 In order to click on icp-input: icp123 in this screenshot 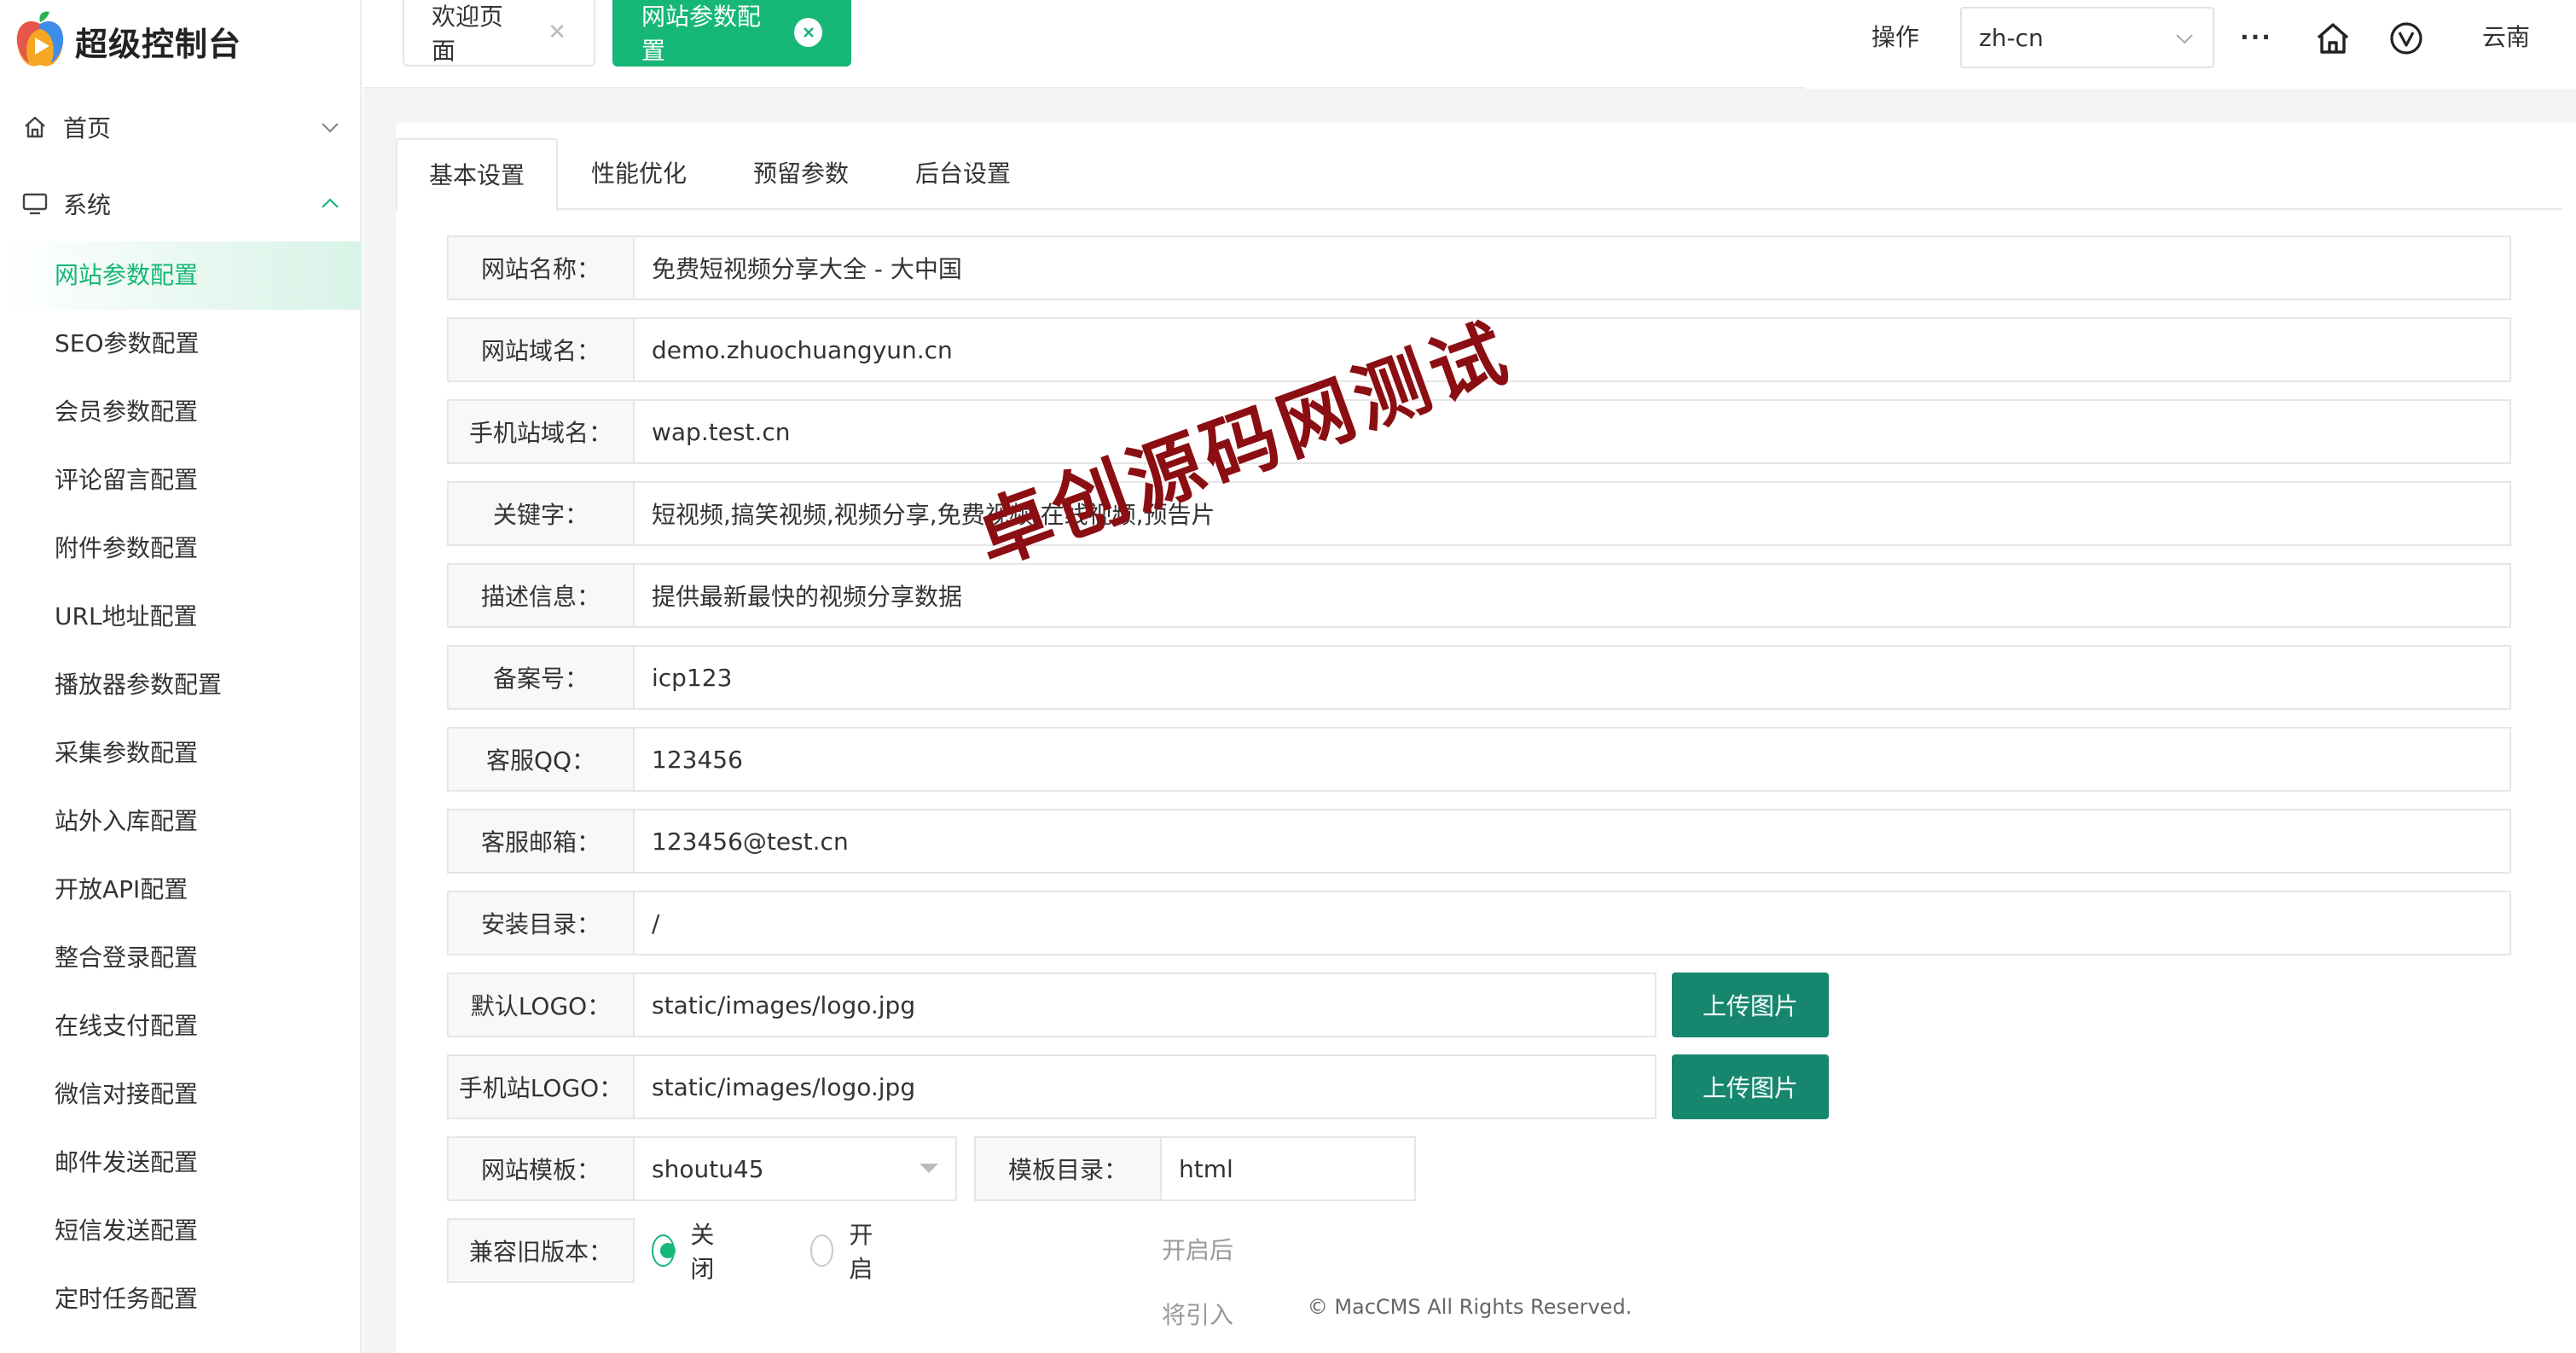, I will do `click(1572, 677)`.